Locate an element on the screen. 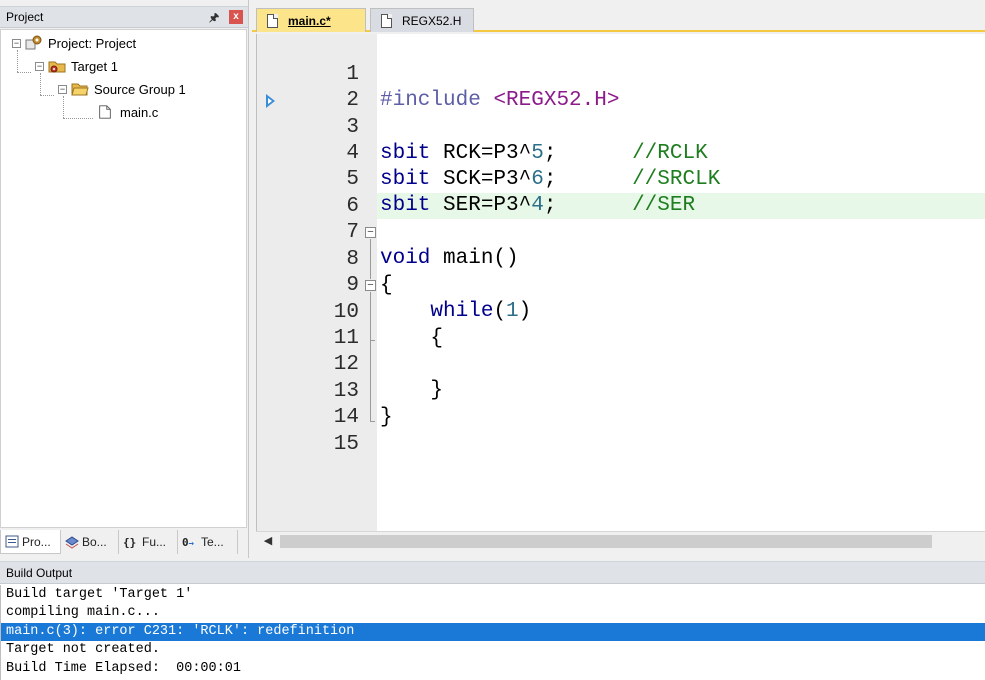 This screenshot has height=680, width=985. code-line: 3 sbit RCK=P3^5; //RCLK is located at coordinates (621, 127).